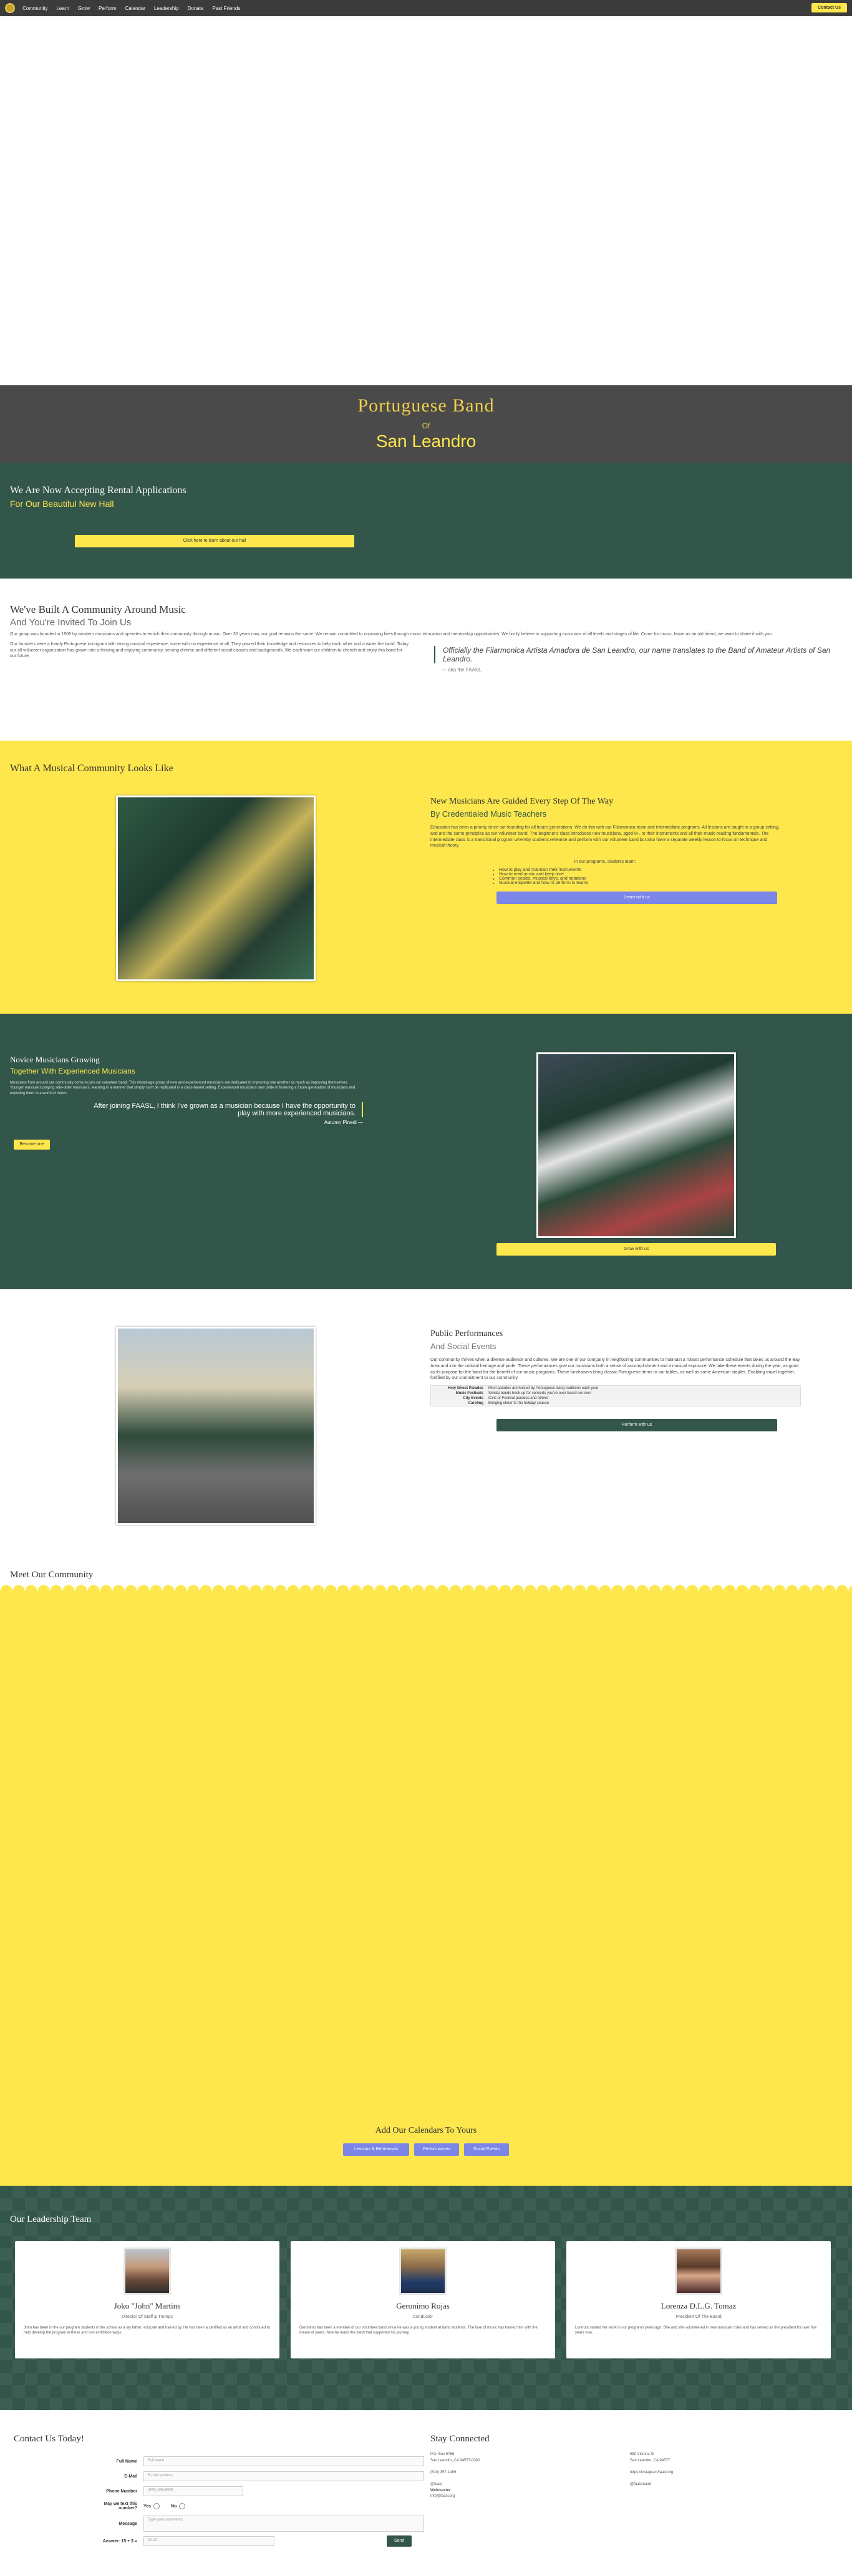 The image size is (852, 2576). I want to click on form-row: Answer: 15 + 3 = 00.00 Send, so click(259, 2541).